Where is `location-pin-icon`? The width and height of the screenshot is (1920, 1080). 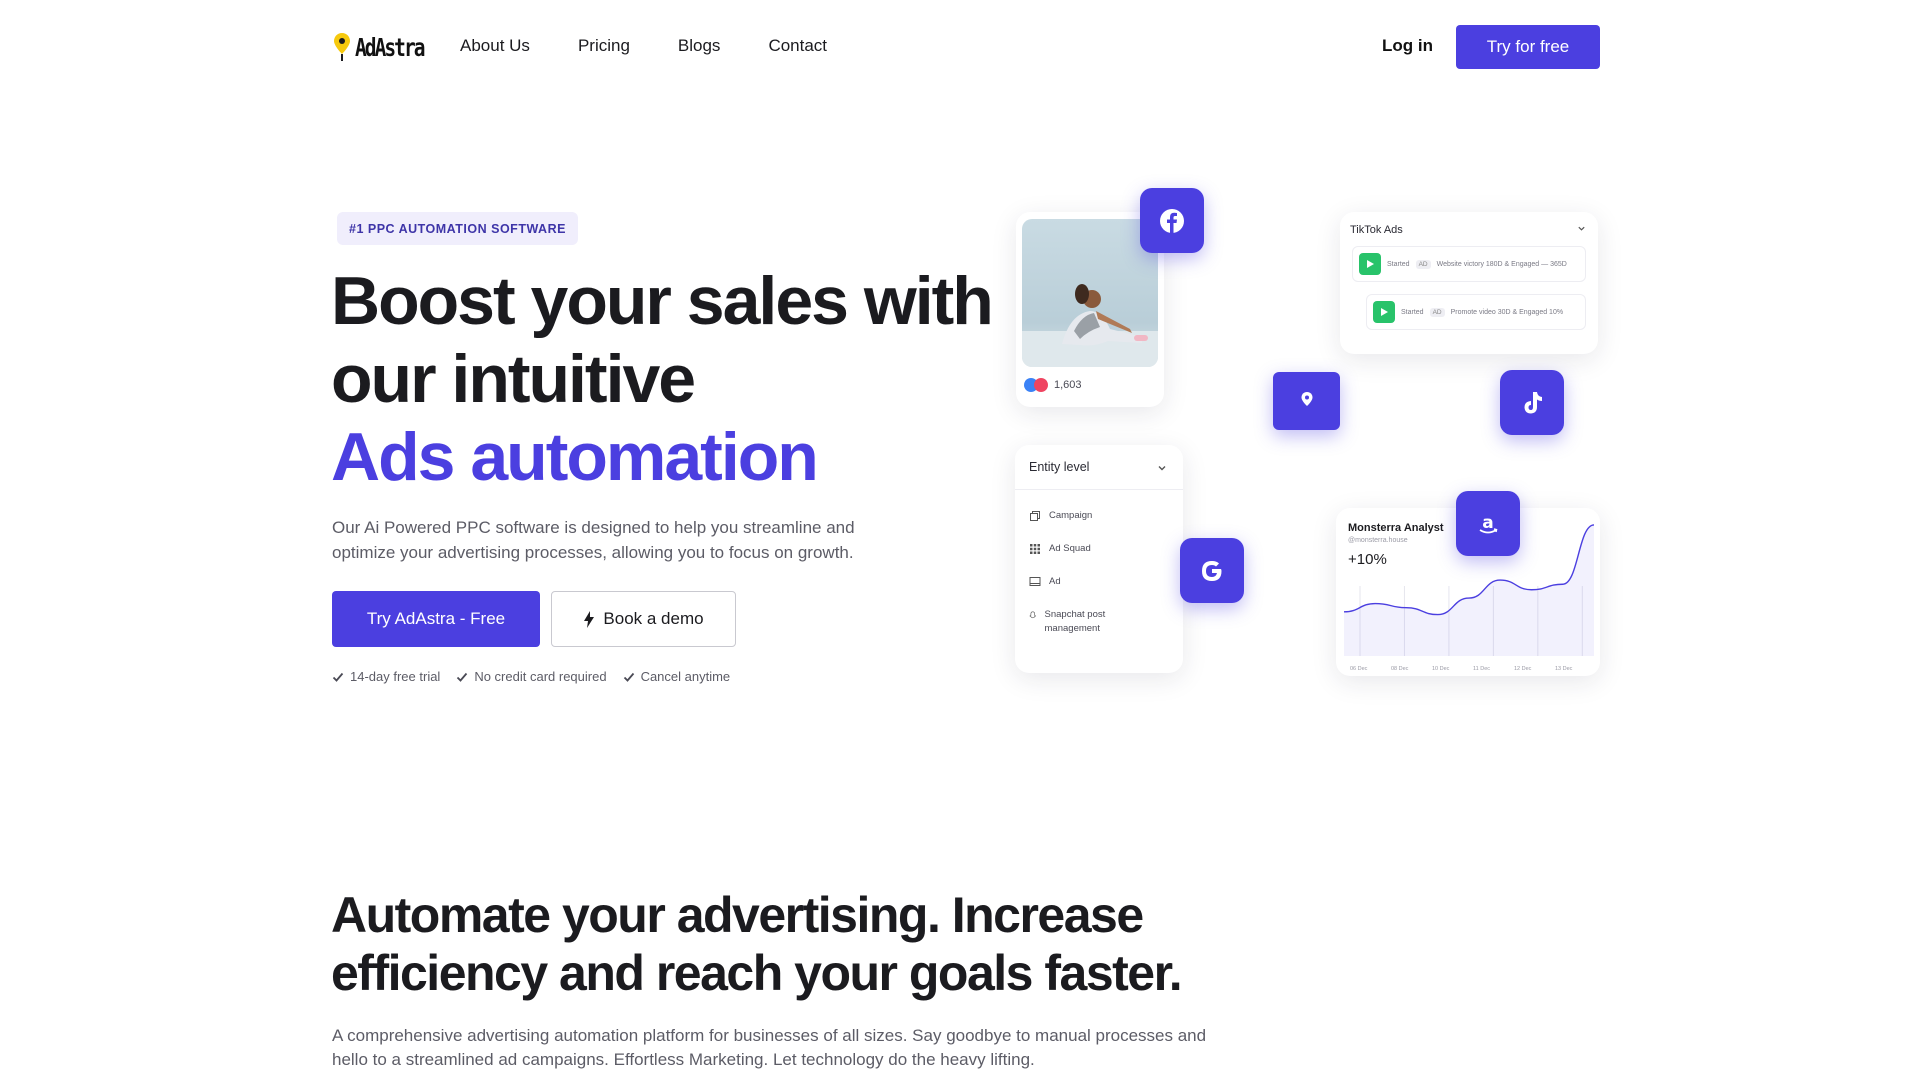
location-pin-icon is located at coordinates (342, 47).